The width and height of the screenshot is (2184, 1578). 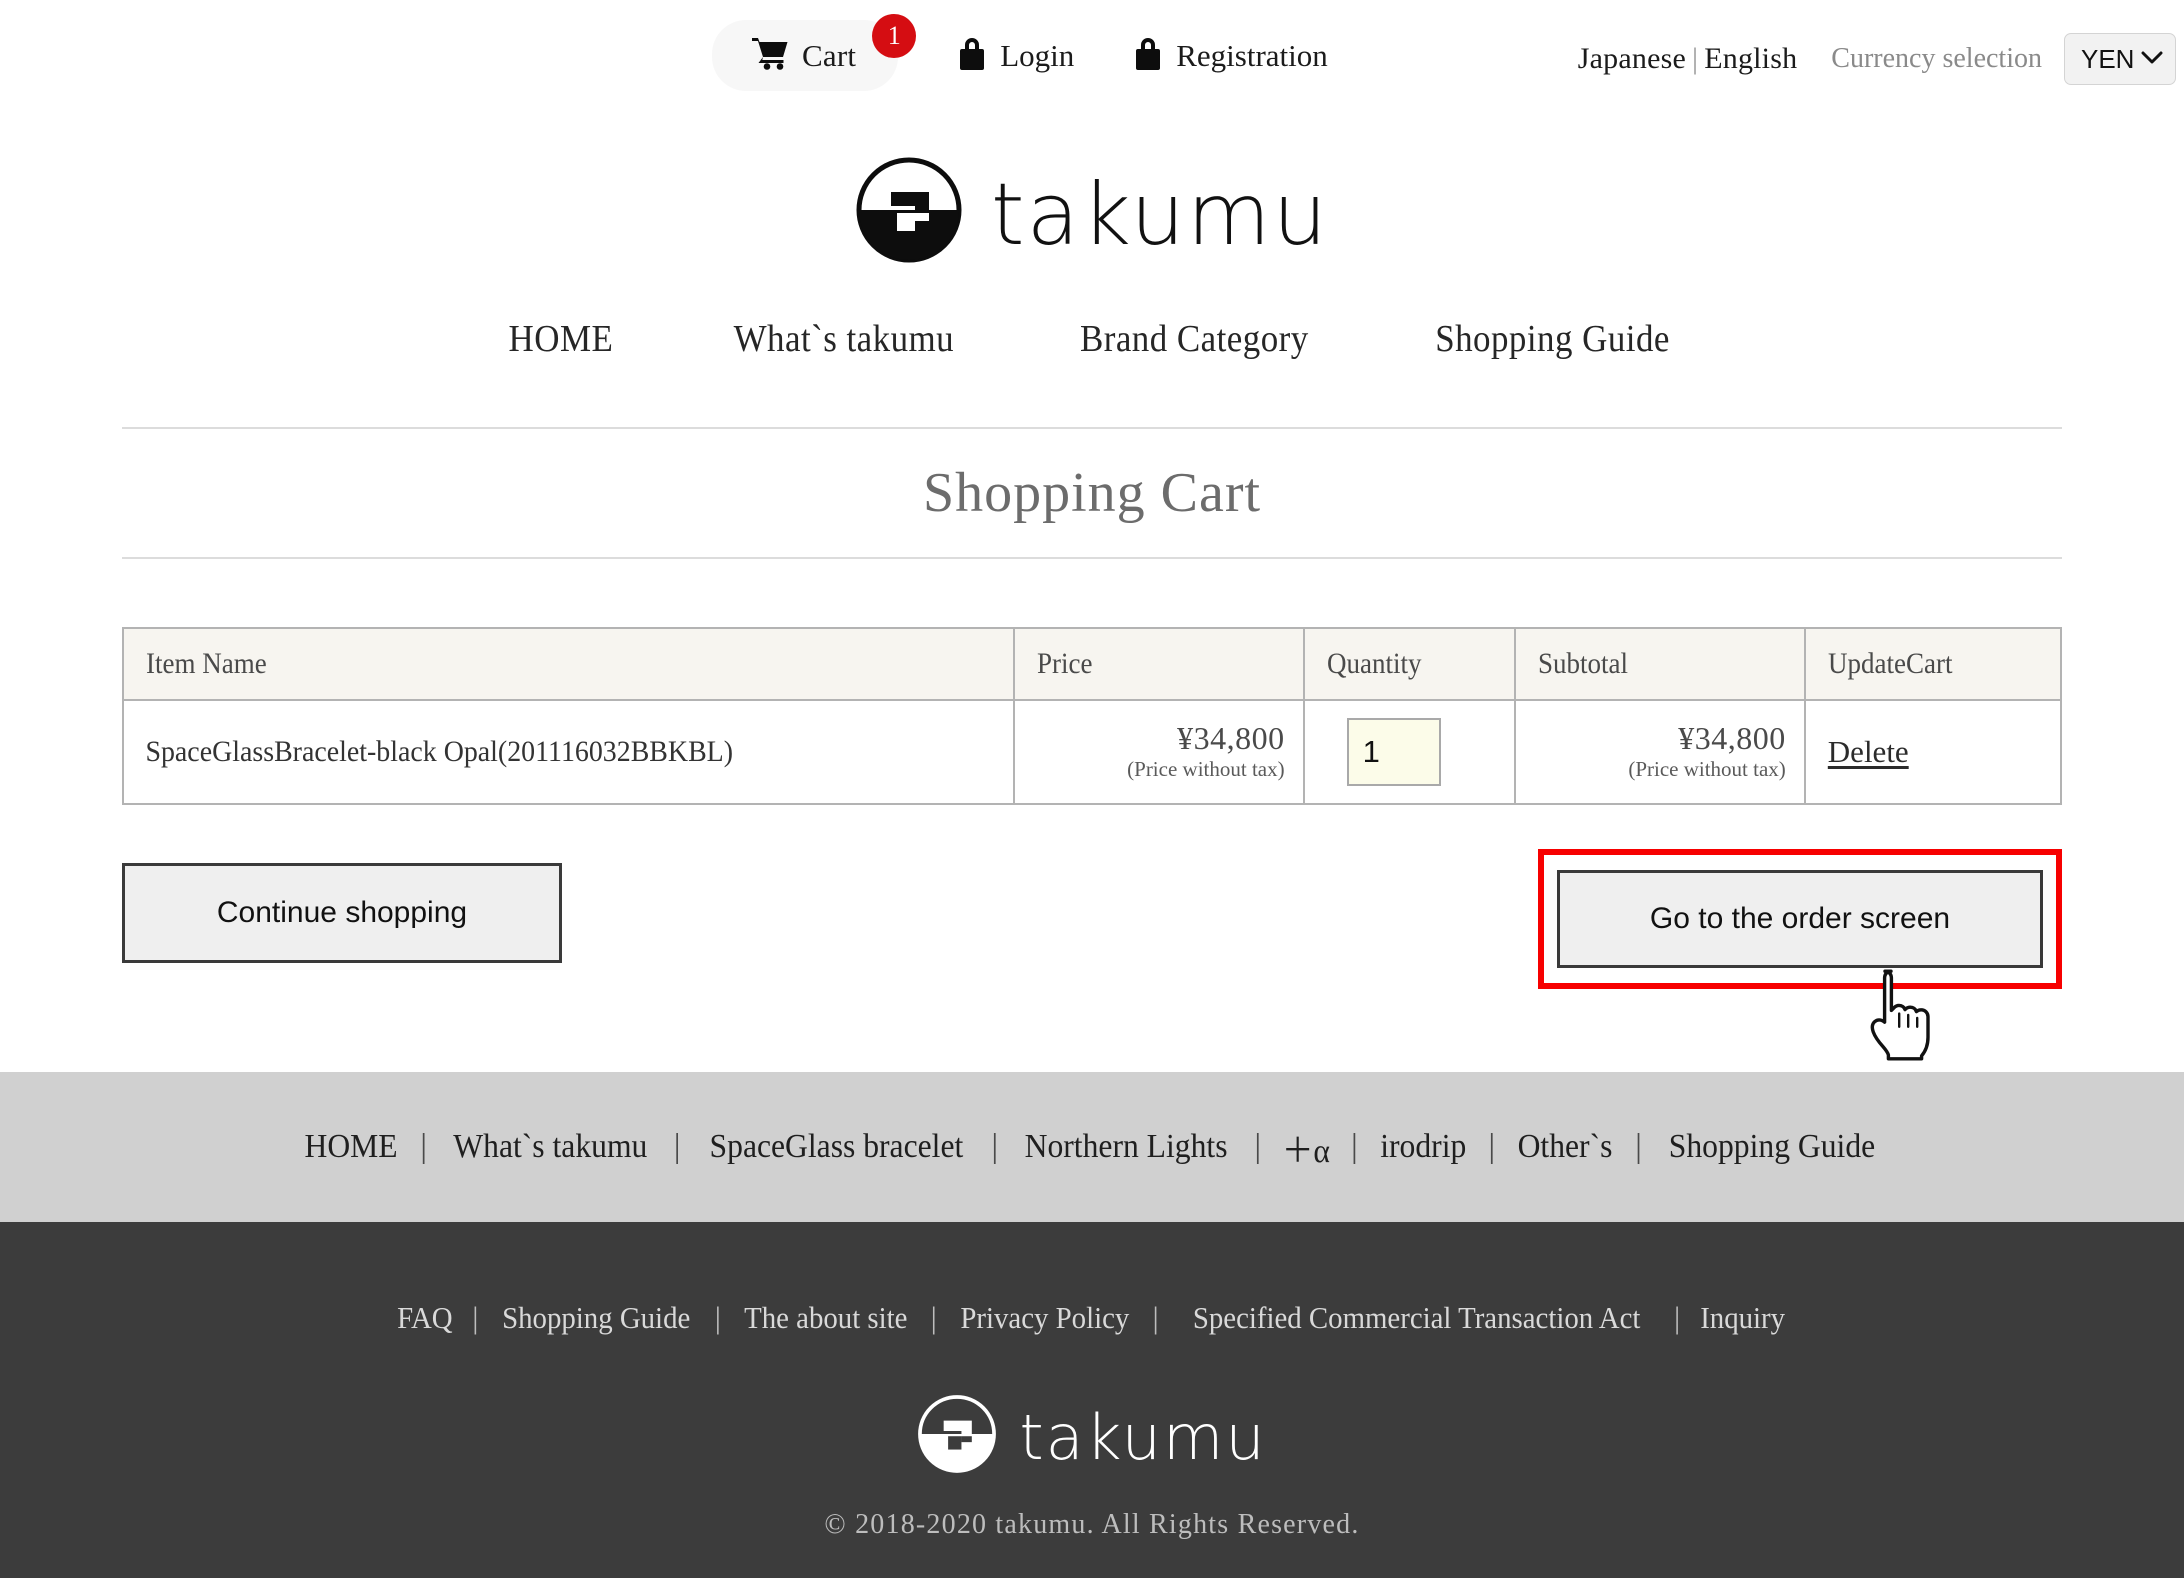 I want to click on login-link: Login, so click(x=1015, y=56).